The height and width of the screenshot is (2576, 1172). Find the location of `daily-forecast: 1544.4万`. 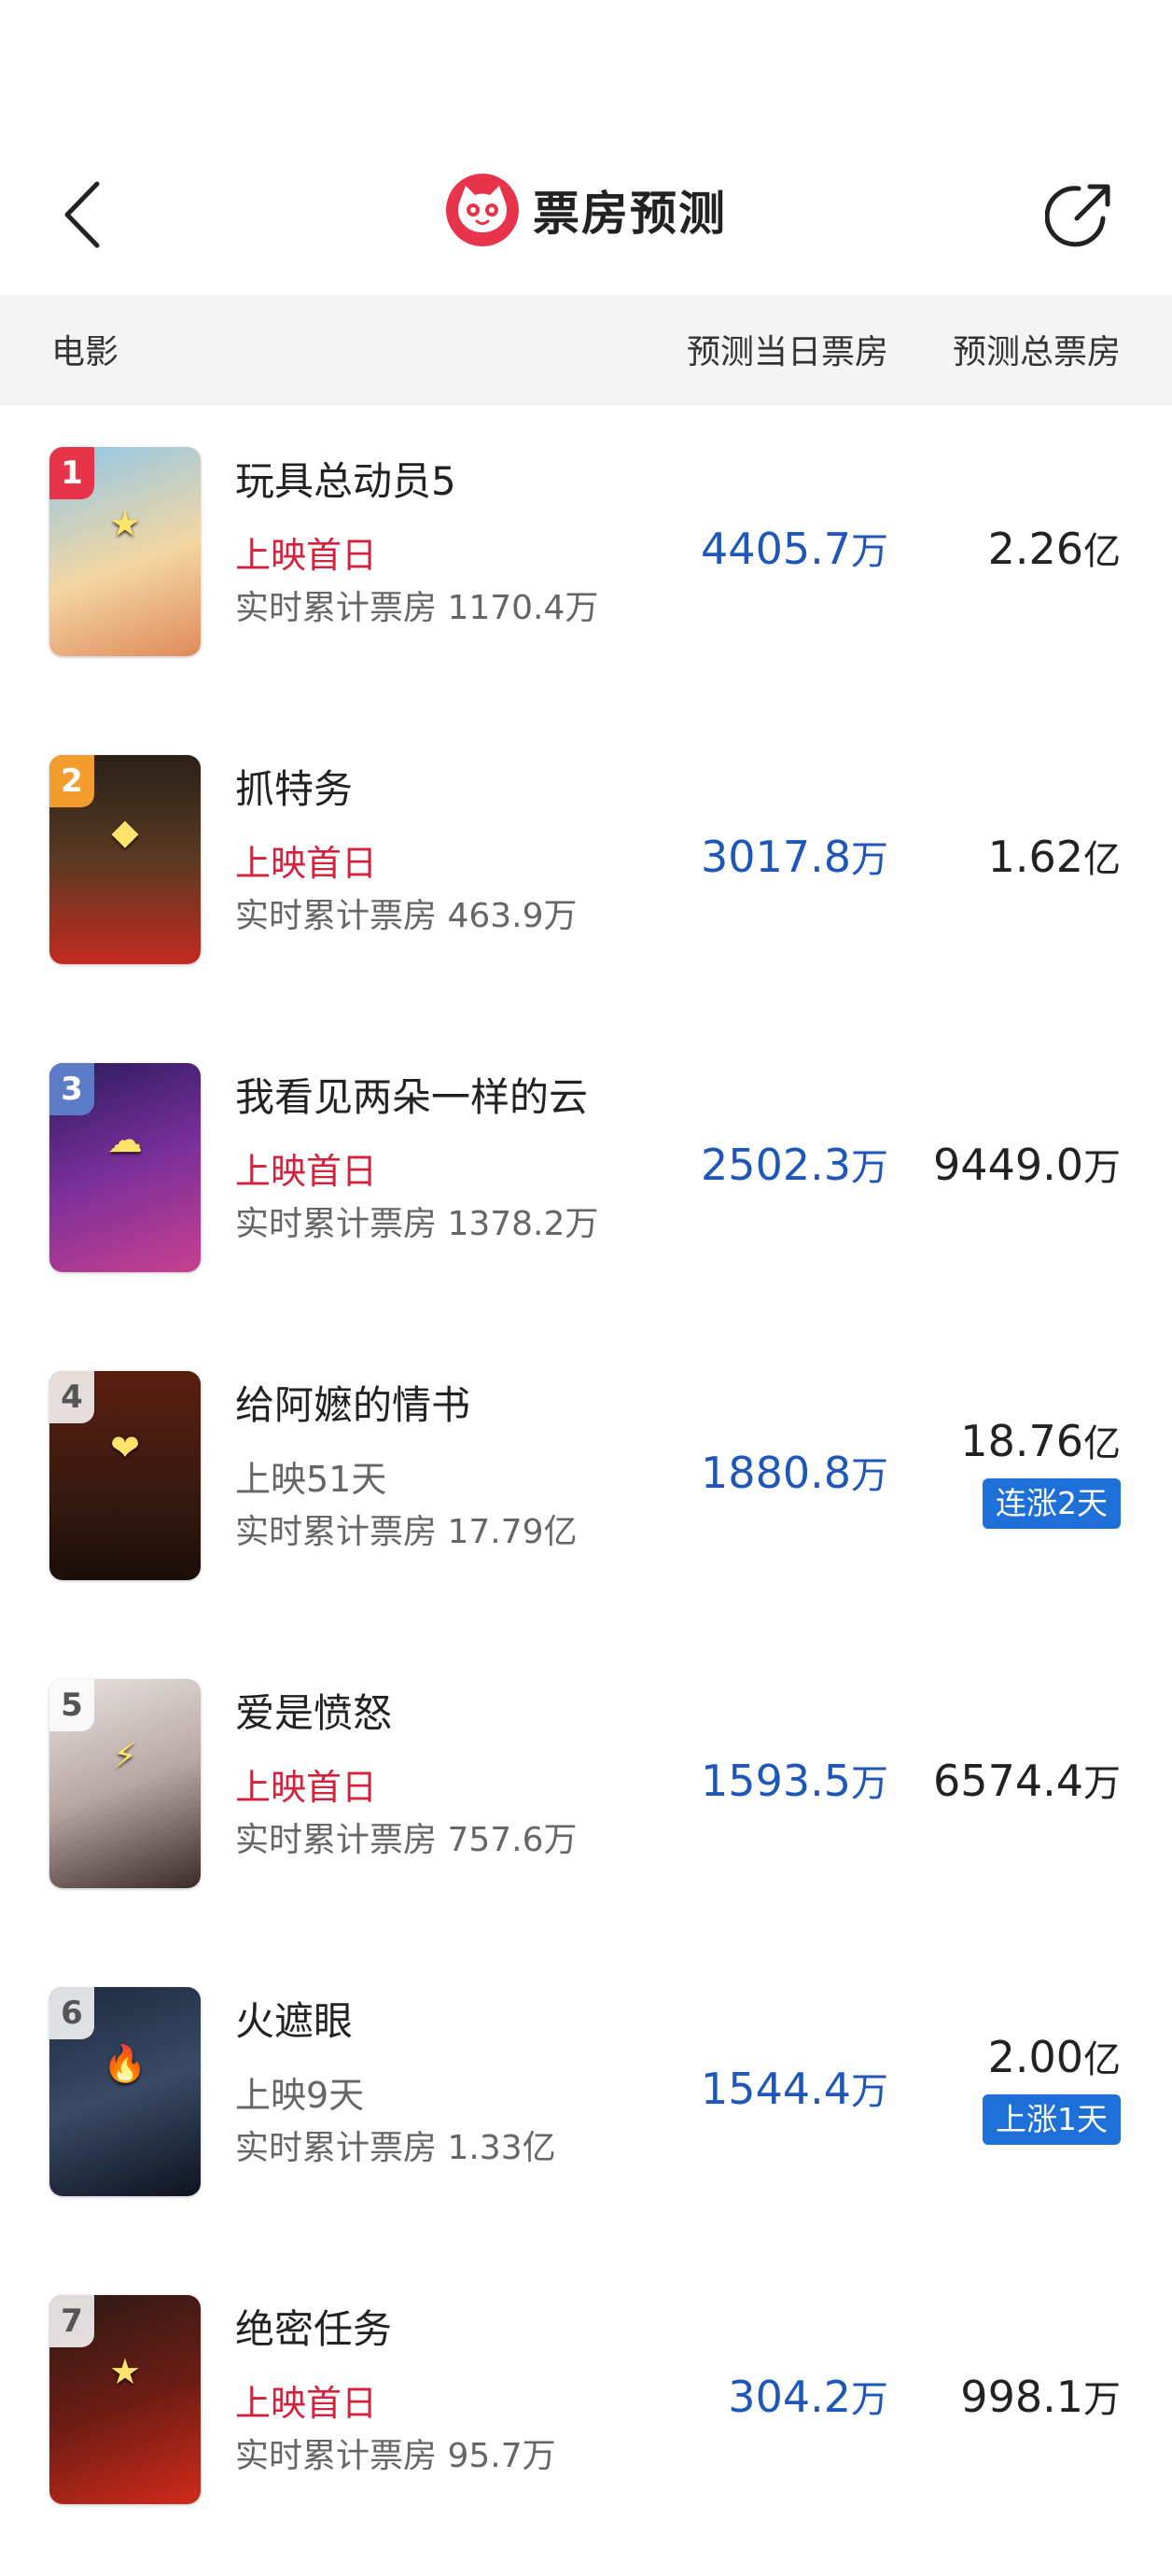

daily-forecast: 1544.4万 is located at coordinates (794, 2088).